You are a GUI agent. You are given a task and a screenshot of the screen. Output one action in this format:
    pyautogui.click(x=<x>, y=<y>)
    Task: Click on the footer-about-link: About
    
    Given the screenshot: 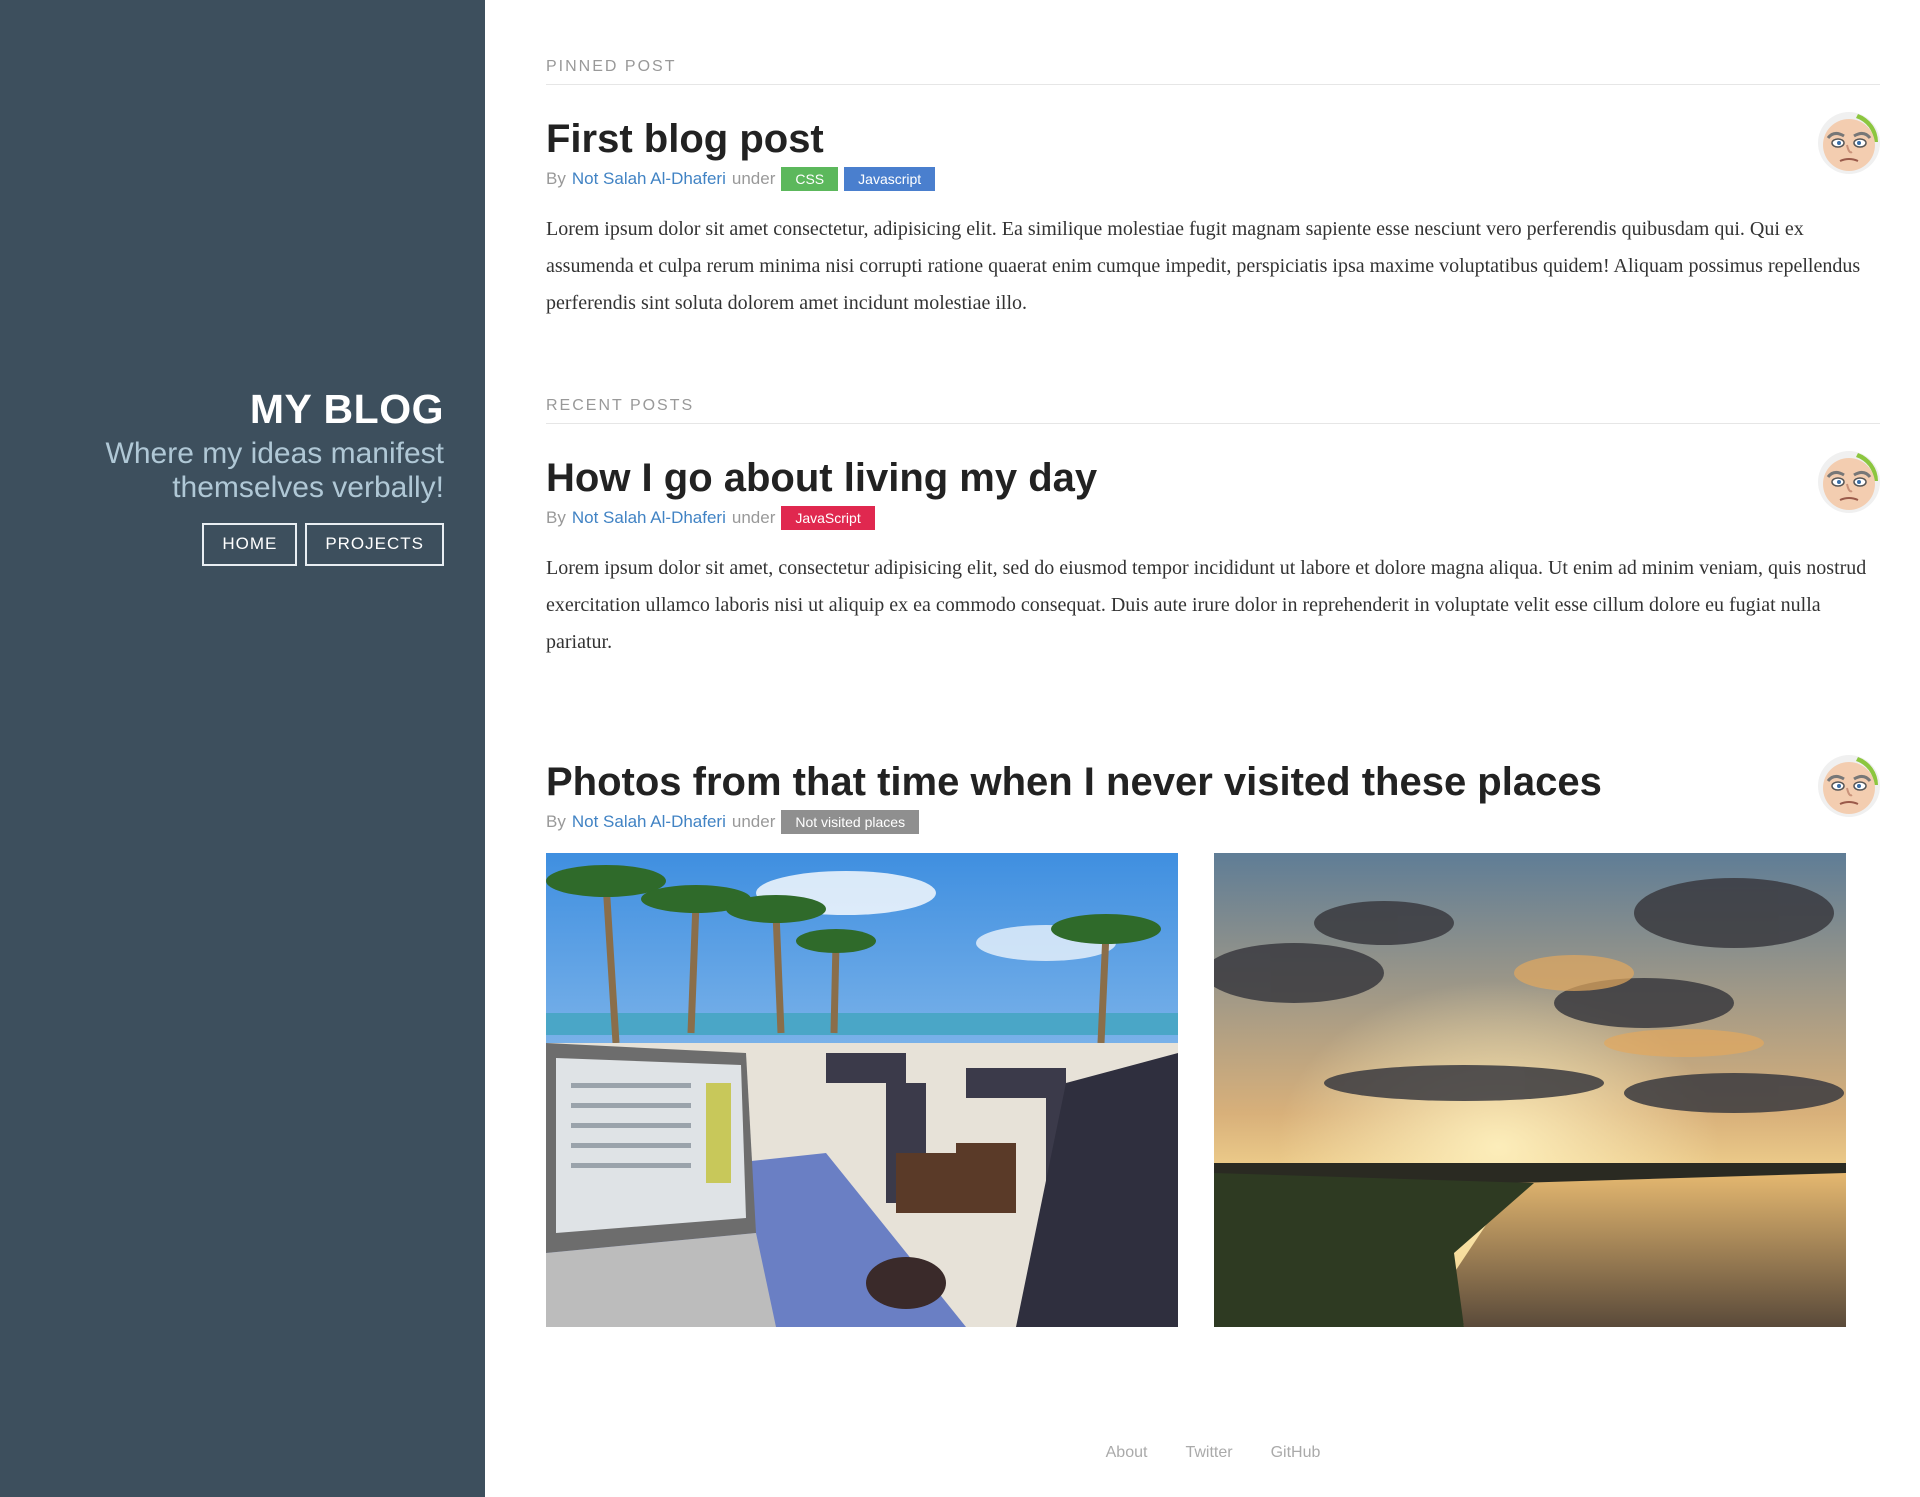 What is the action you would take?
    pyautogui.click(x=1127, y=1453)
    